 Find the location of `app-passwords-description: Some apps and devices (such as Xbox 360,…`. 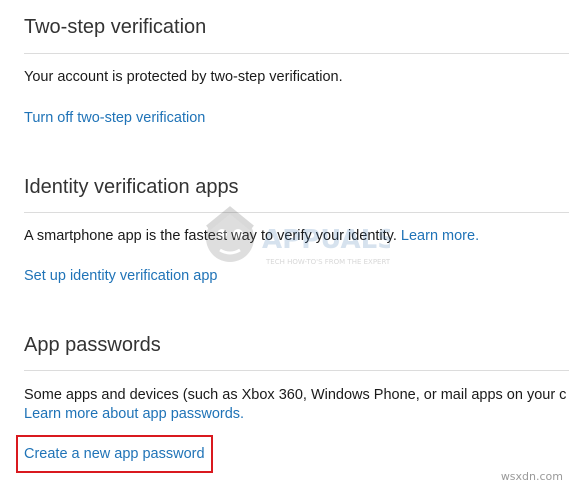

app-passwords-description: Some apps and devices (such as Xbox 360,… is located at coordinates (295, 395).